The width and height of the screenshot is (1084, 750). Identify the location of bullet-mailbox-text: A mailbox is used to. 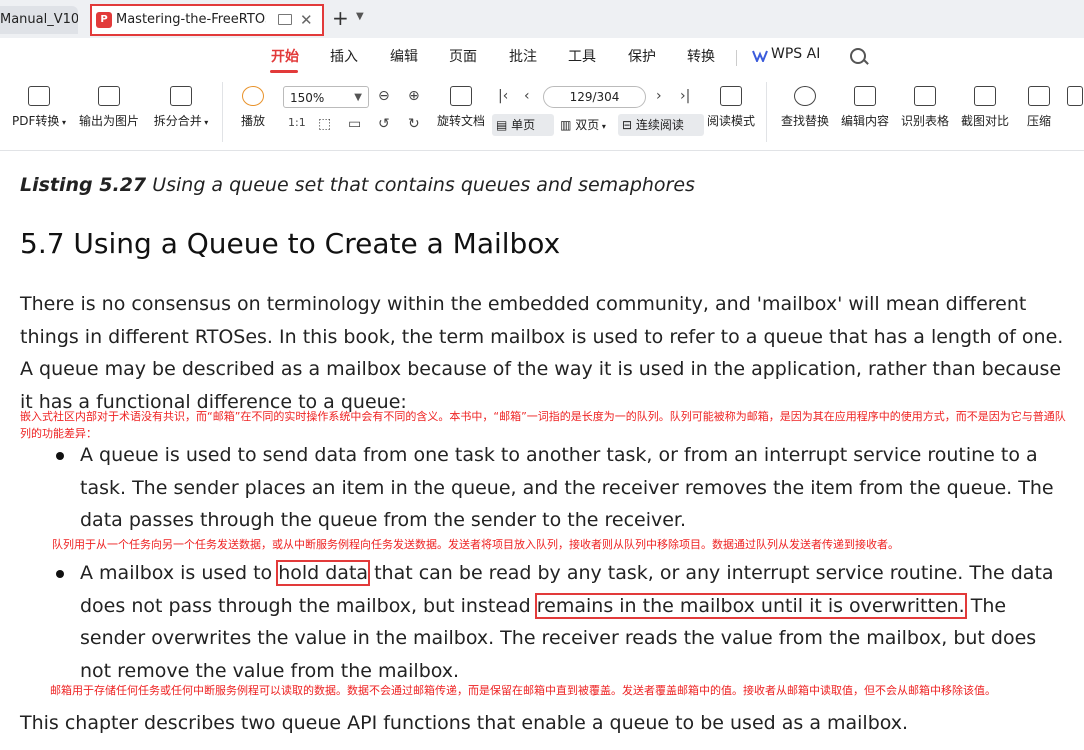
(179, 573).